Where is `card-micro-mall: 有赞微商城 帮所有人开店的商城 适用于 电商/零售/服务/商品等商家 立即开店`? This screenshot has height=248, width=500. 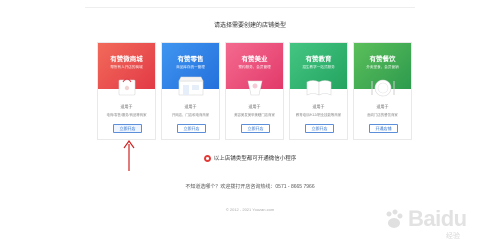
card-micro-mall: 有赞微商城 帮所有人开店的商城 适用于 电商/零售/服务/商品等商家 立即开店 is located at coordinates (126, 91).